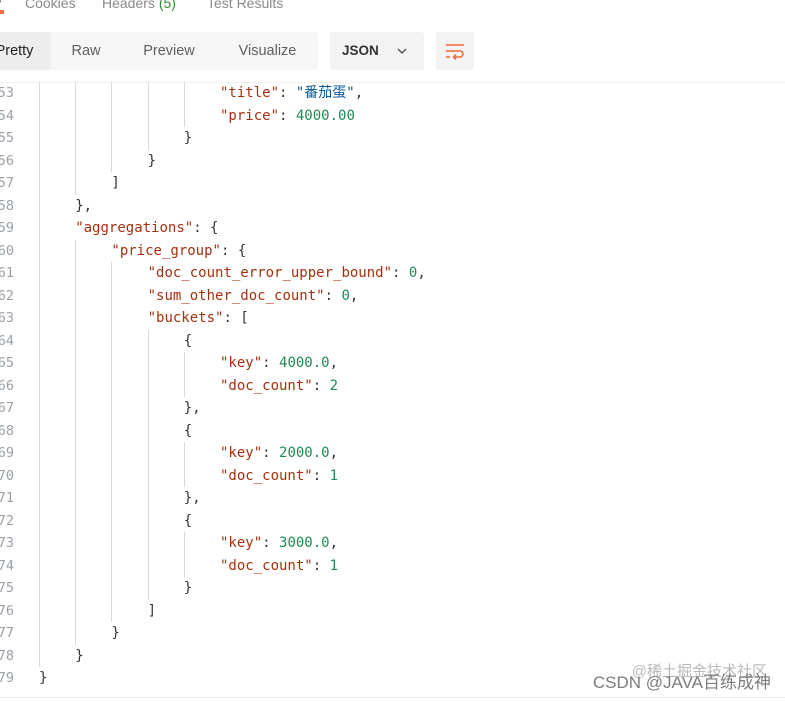  I want to click on code-line: 55}, so click(392, 138).